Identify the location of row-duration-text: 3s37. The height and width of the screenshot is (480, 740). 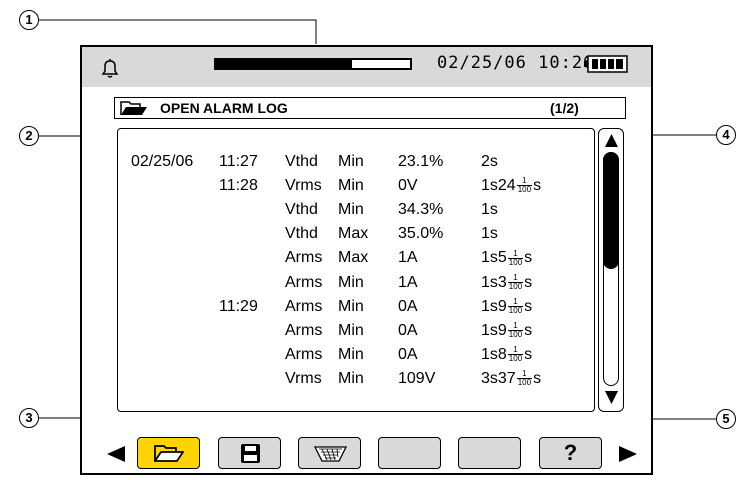
(498, 378).